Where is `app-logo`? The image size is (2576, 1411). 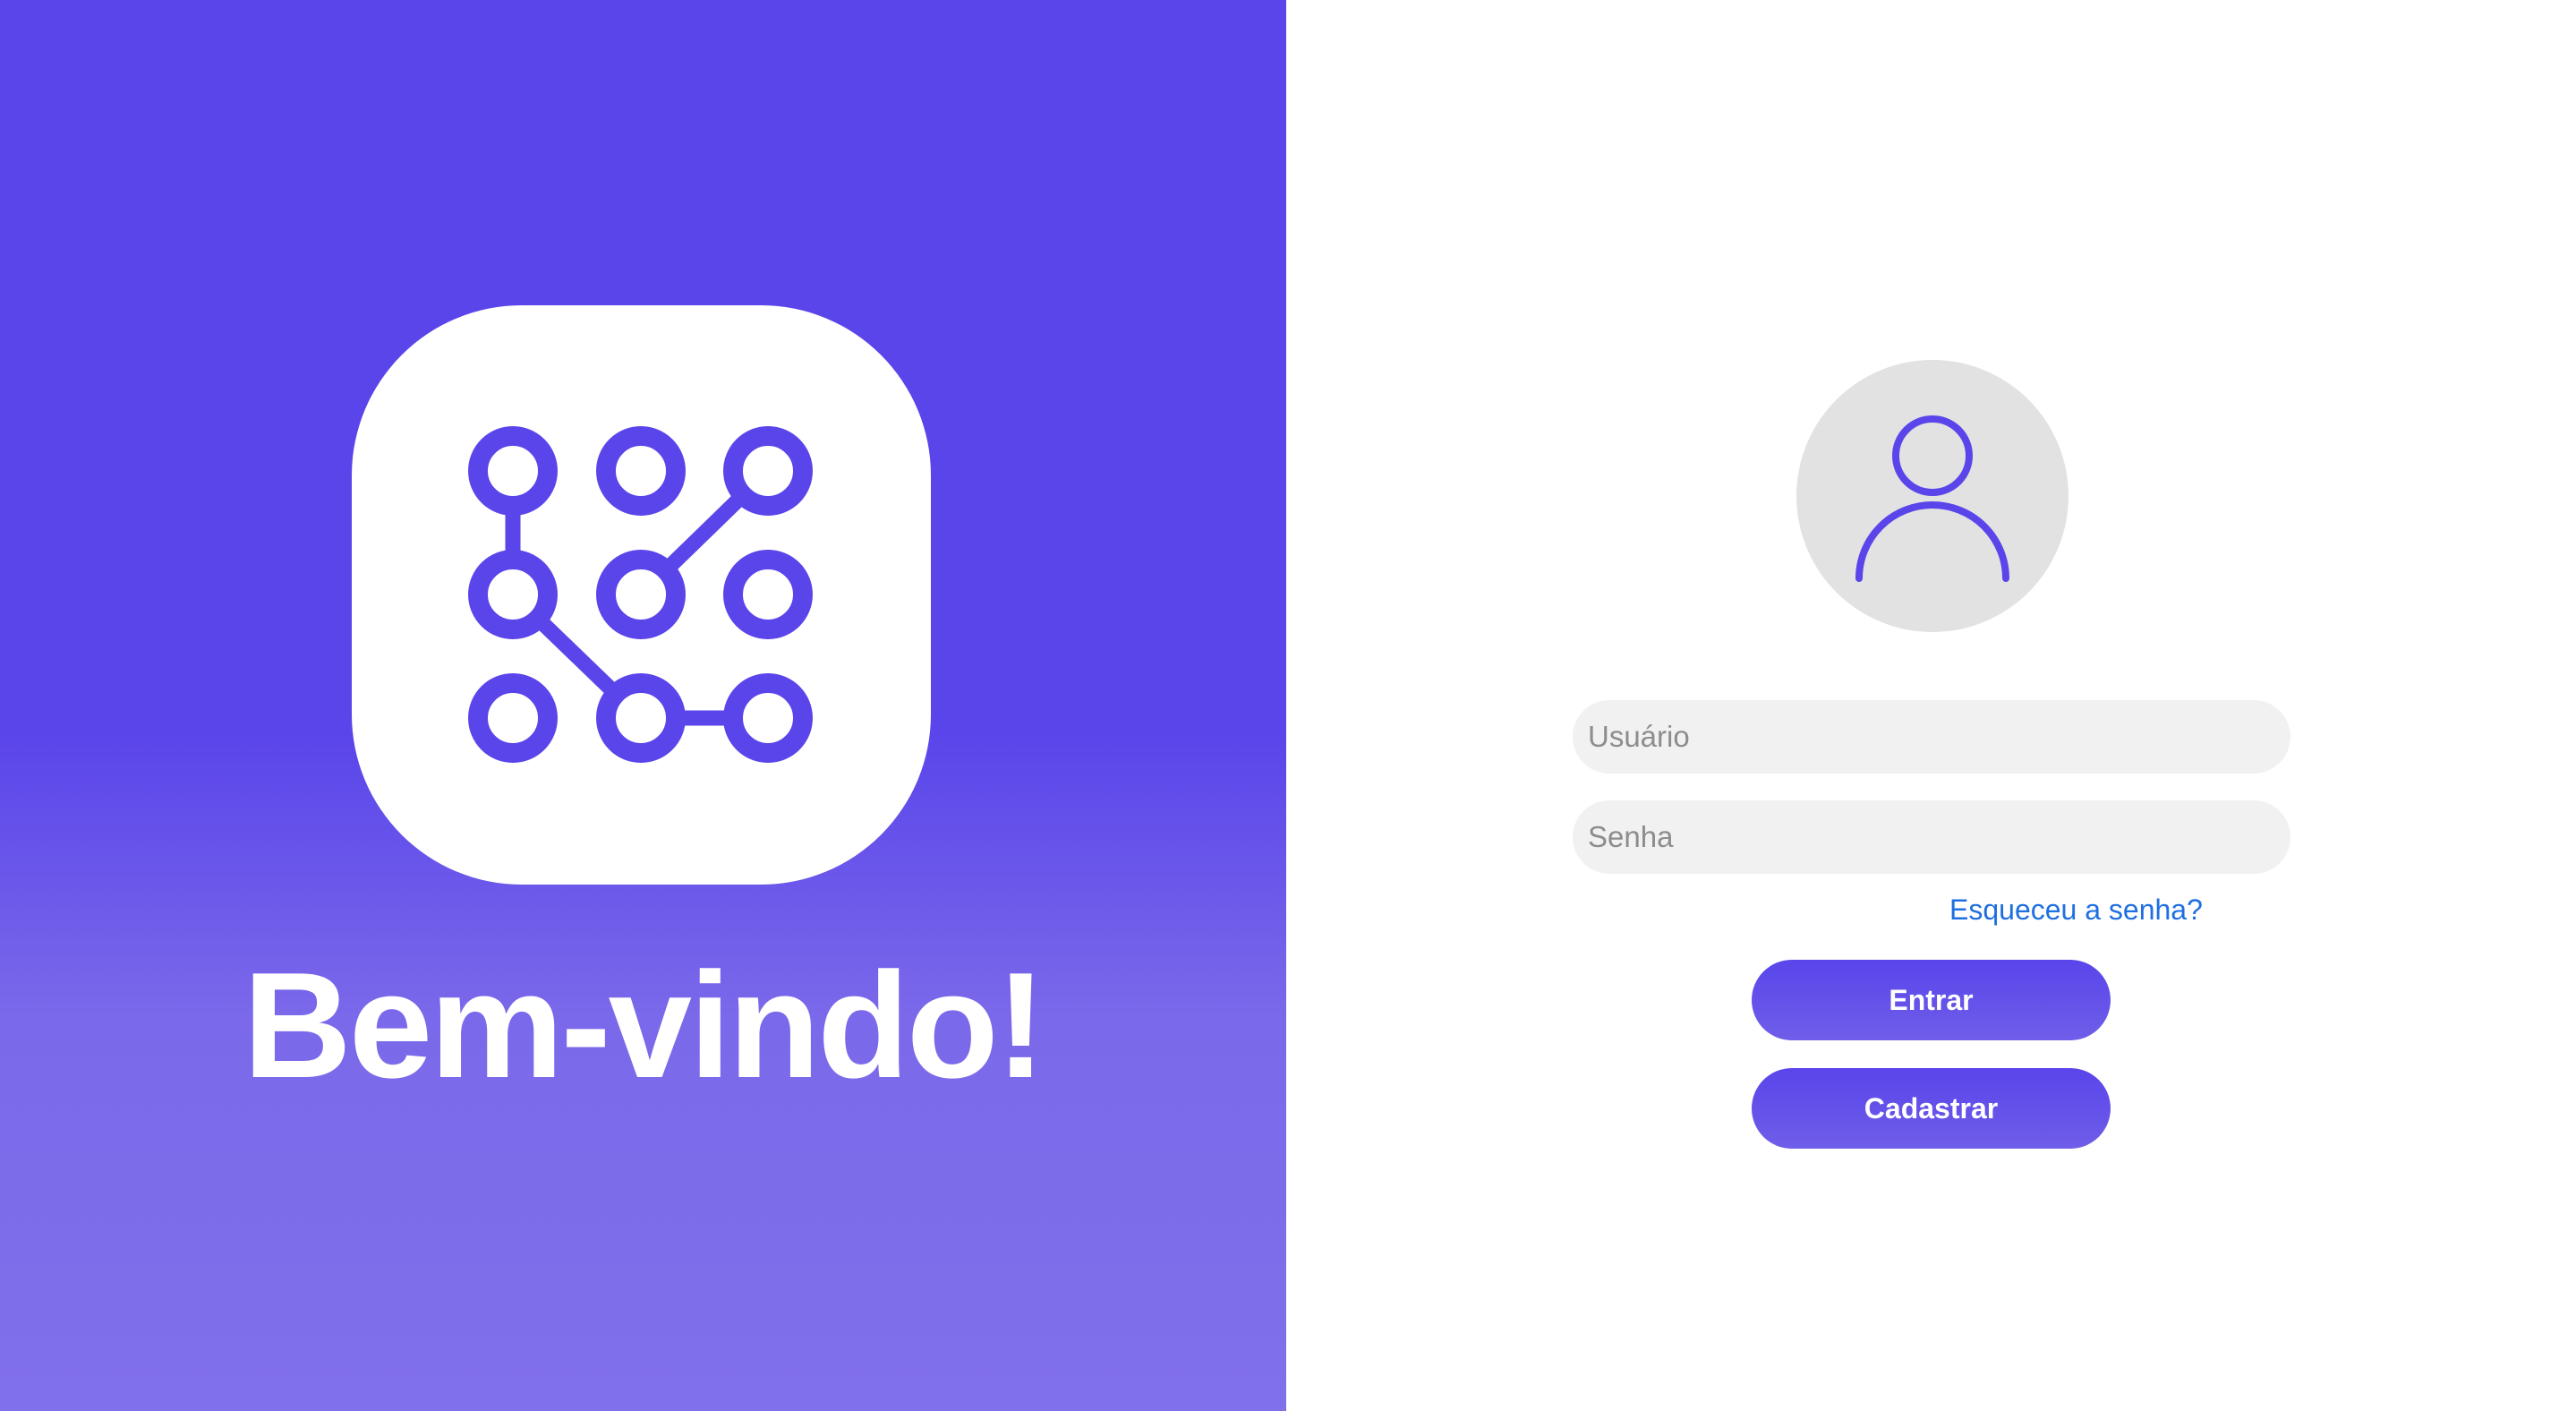 app-logo is located at coordinates (641, 595).